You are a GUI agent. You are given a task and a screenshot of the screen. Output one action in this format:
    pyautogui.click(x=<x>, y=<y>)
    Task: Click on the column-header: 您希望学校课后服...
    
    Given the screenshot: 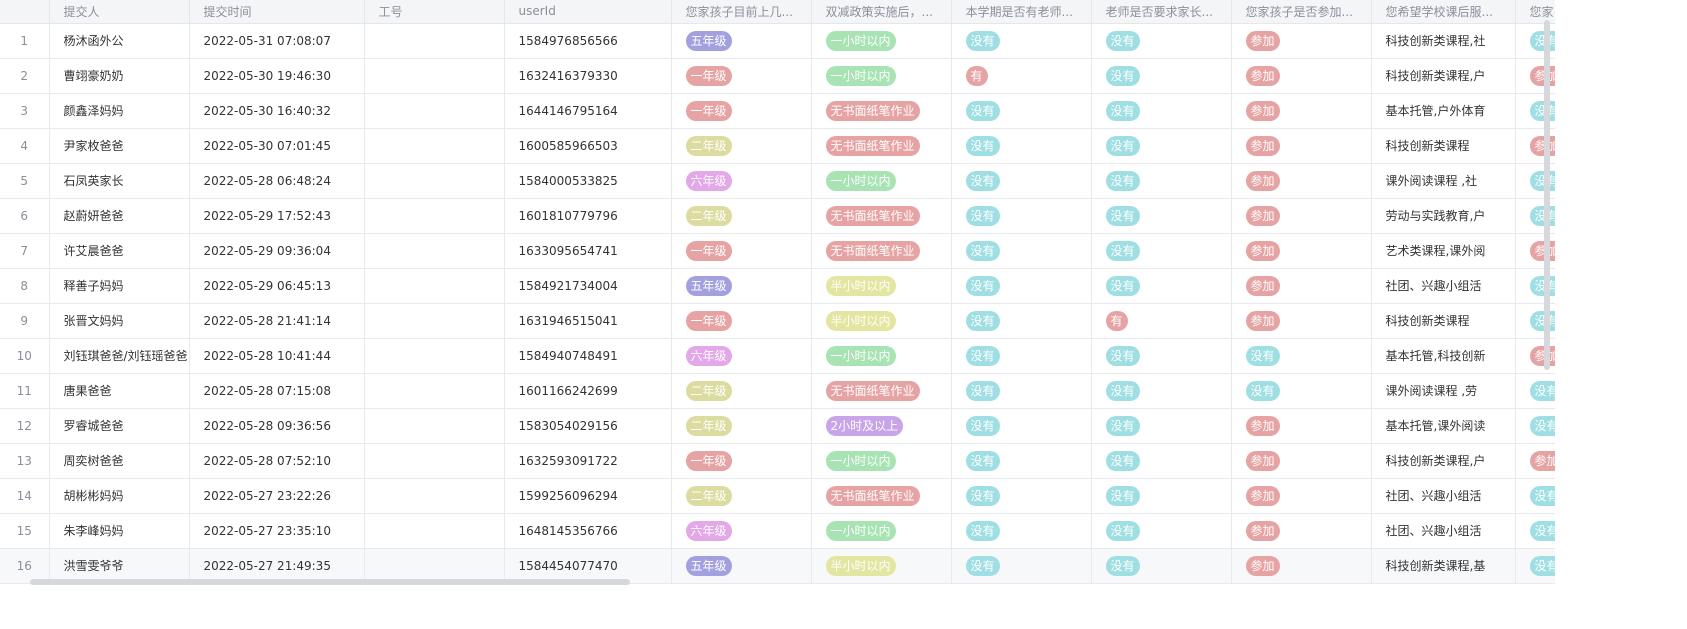 What is the action you would take?
    pyautogui.click(x=1443, y=12)
    